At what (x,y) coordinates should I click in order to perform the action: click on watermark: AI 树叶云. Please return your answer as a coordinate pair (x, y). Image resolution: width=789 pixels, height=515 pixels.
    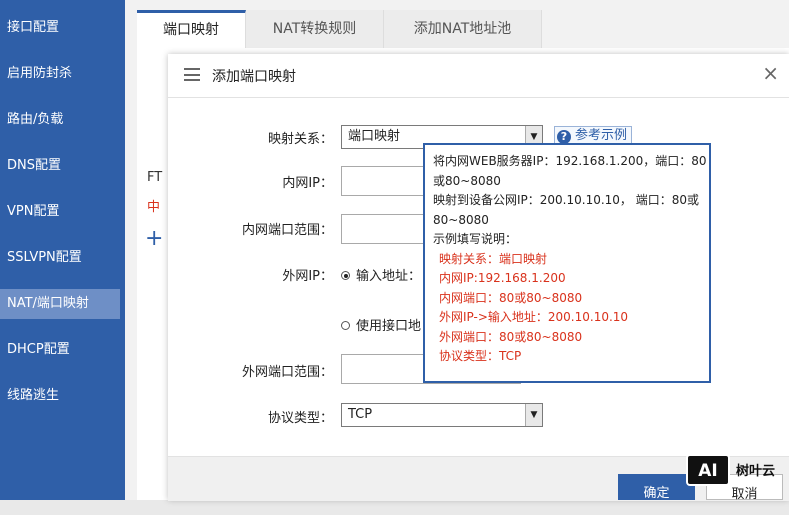
    Looking at the image, I should click on (737, 472).